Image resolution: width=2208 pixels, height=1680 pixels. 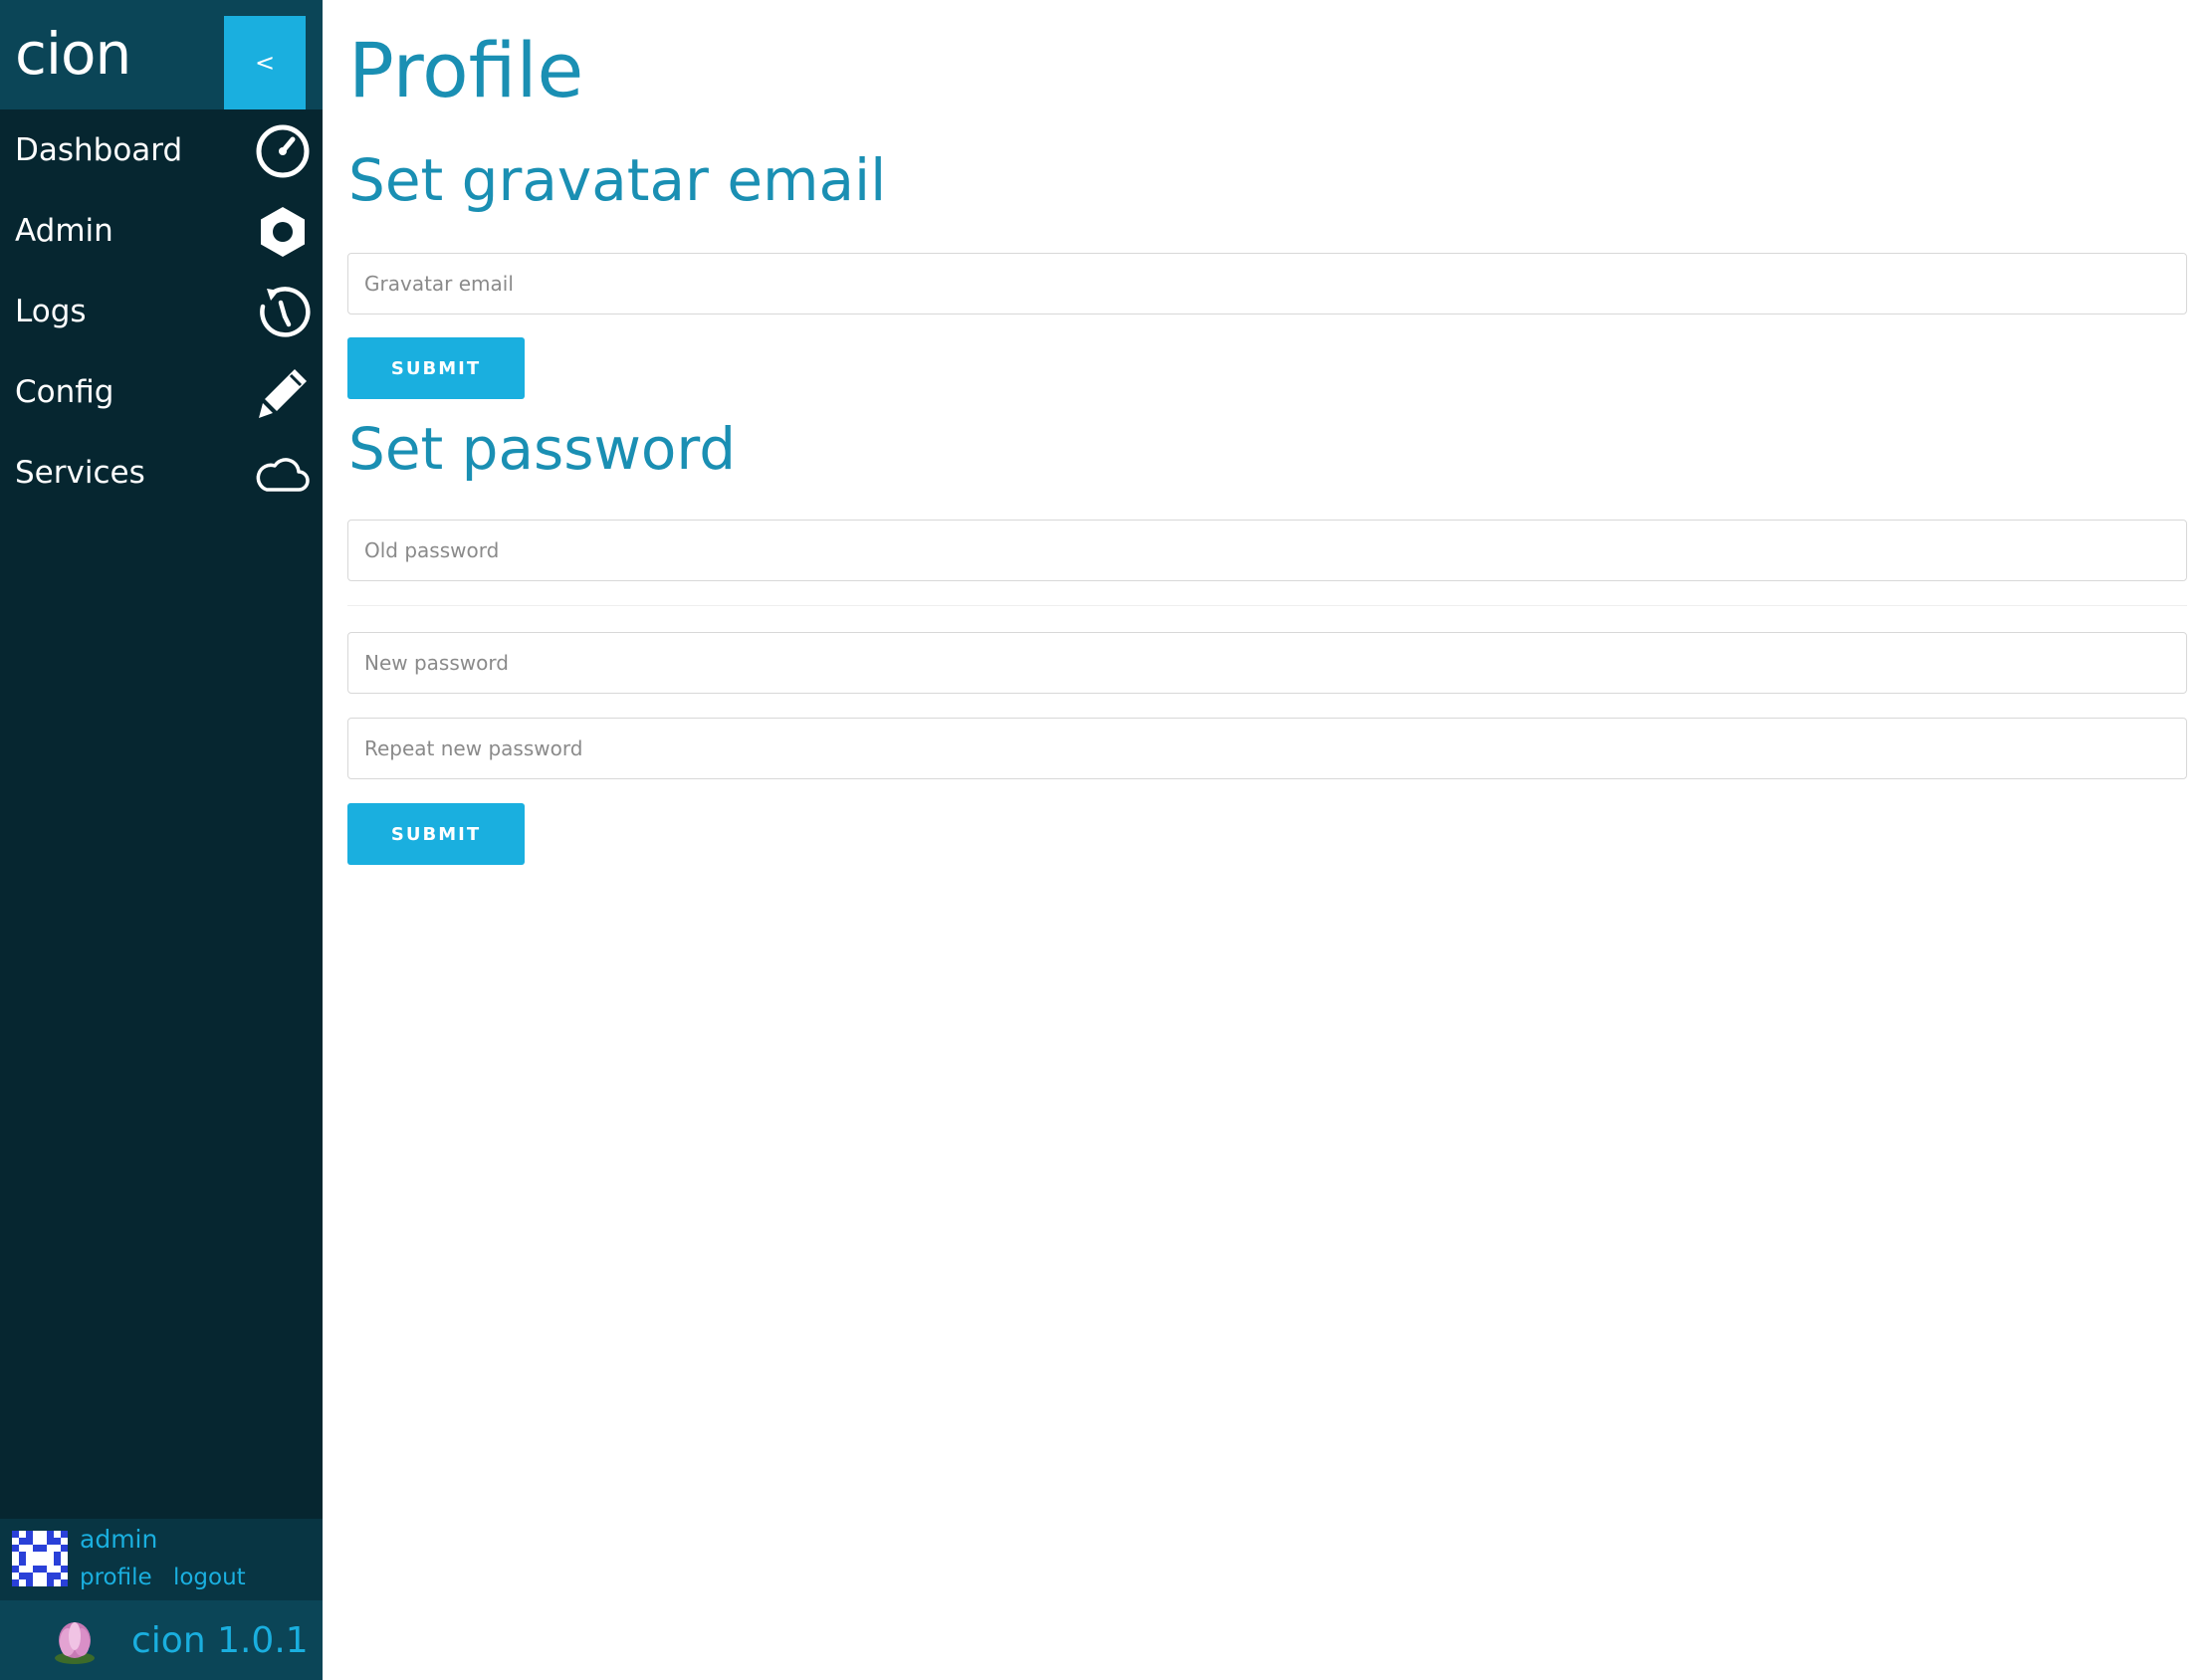 I want to click on gravatar-section-heading: Set gravatar email, so click(x=617, y=180).